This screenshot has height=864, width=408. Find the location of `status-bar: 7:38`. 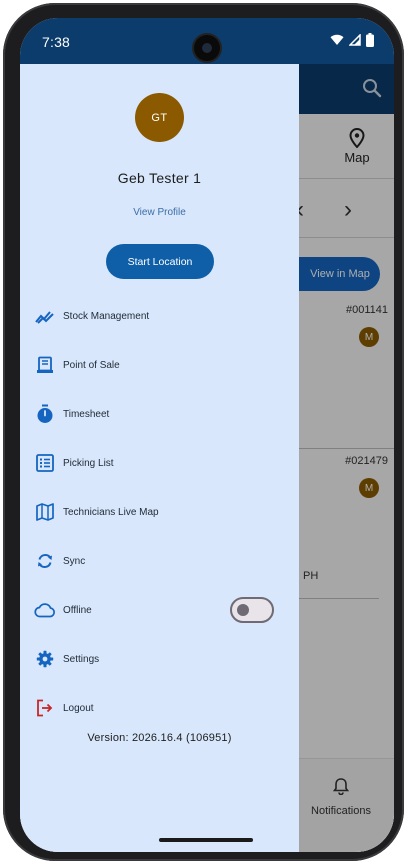

status-bar: 7:38 is located at coordinates (207, 41).